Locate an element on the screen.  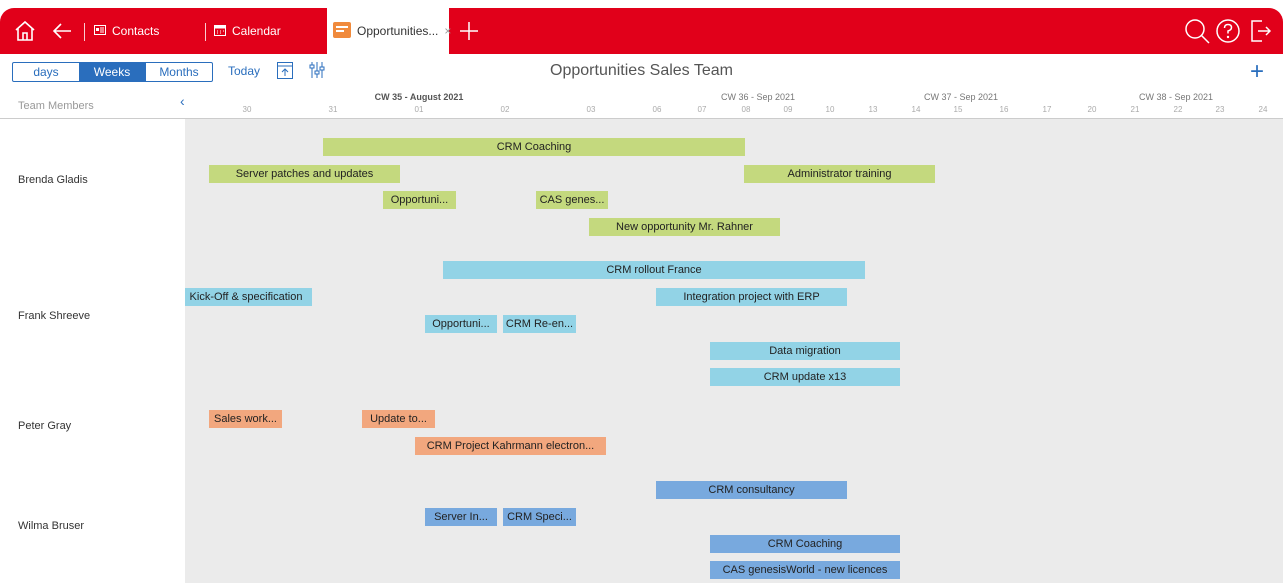
chevron-left-icon: ‹ is located at coordinates (182, 101).